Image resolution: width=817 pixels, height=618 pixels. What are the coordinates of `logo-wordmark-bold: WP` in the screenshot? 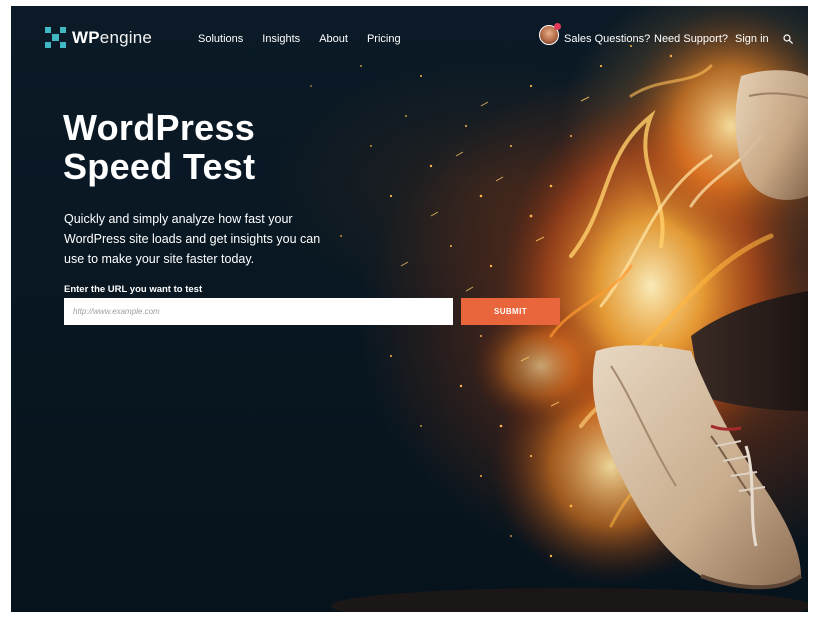 It's located at (86, 37).